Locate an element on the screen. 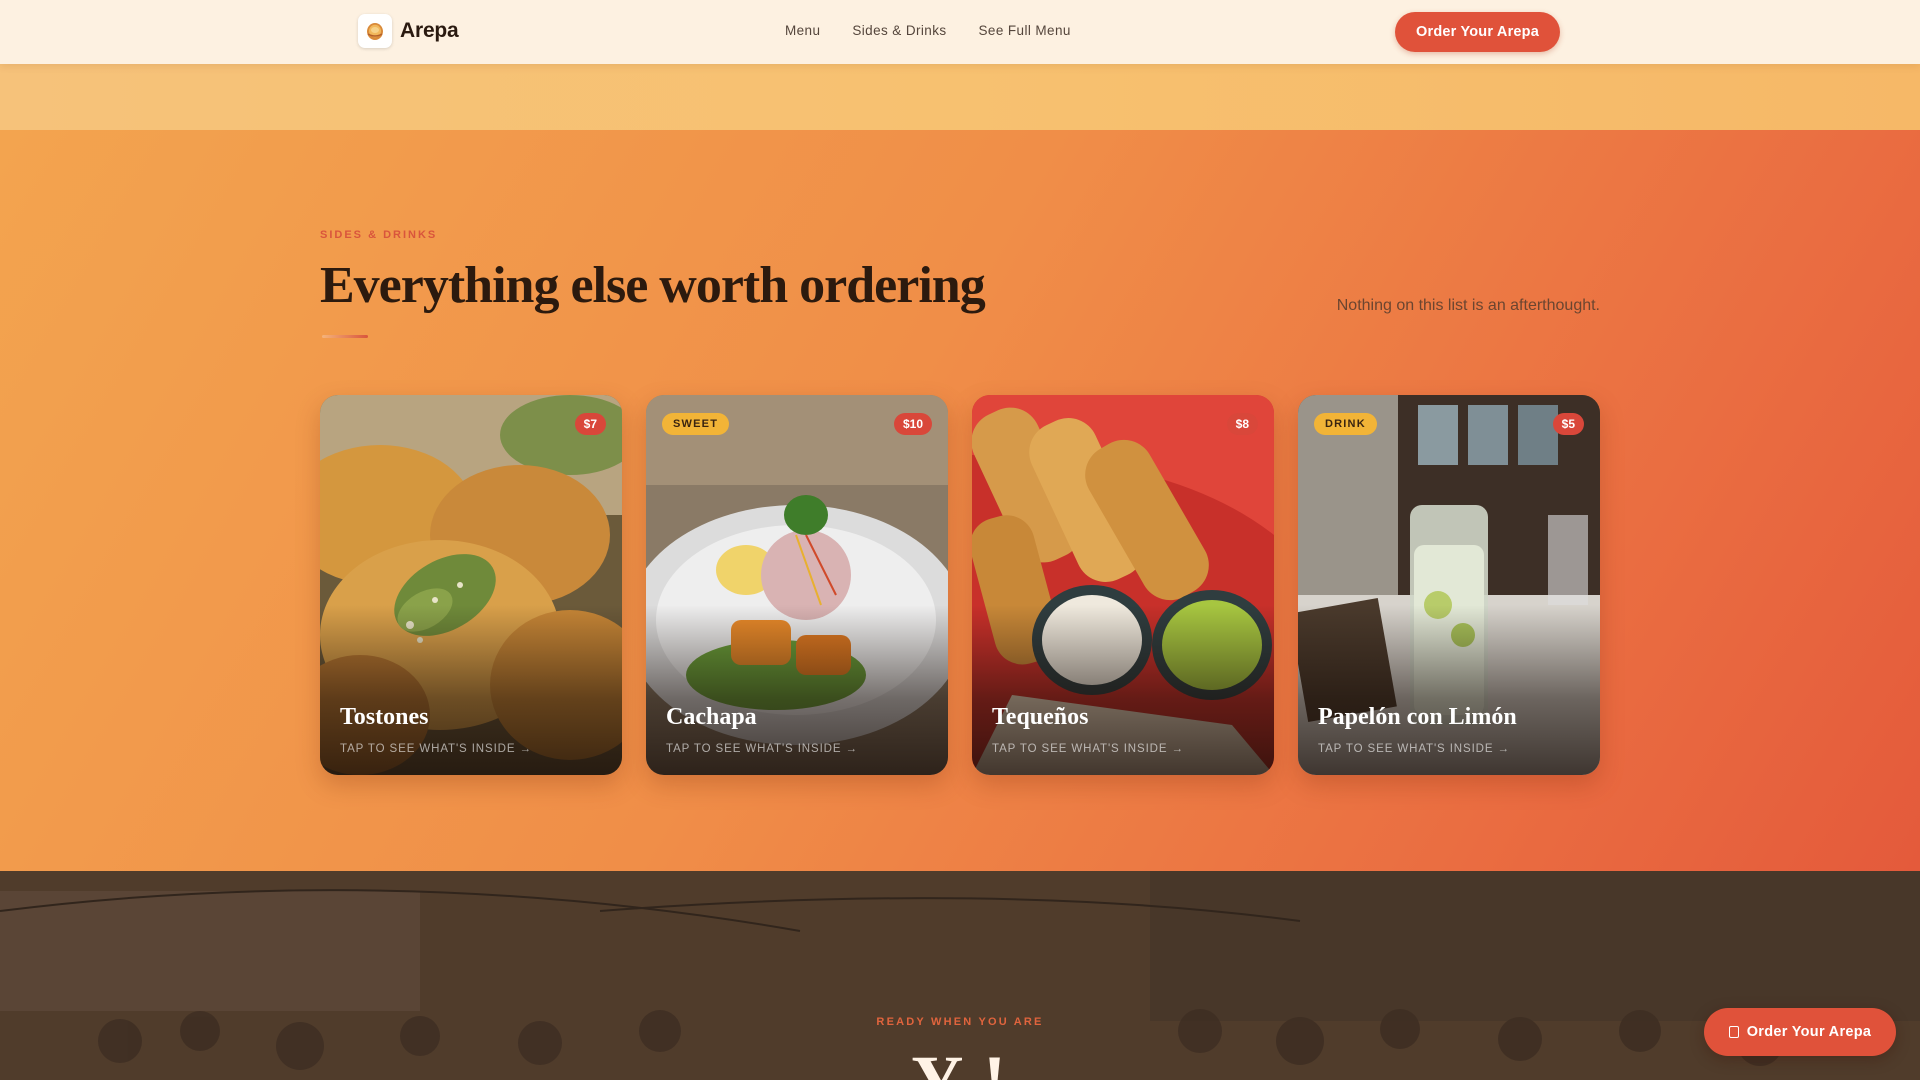 The image size is (1920, 1080). main-nav: Menu Sides & Drinks See Full Menu is located at coordinates (928, 30).